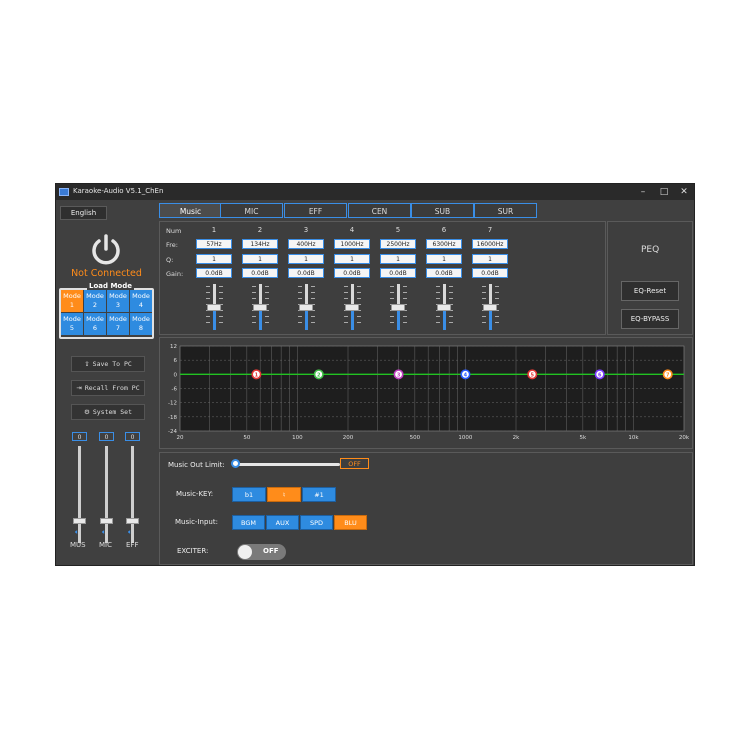  I want to click on band-6-gain-field: 0.0dB, so click(444, 273).